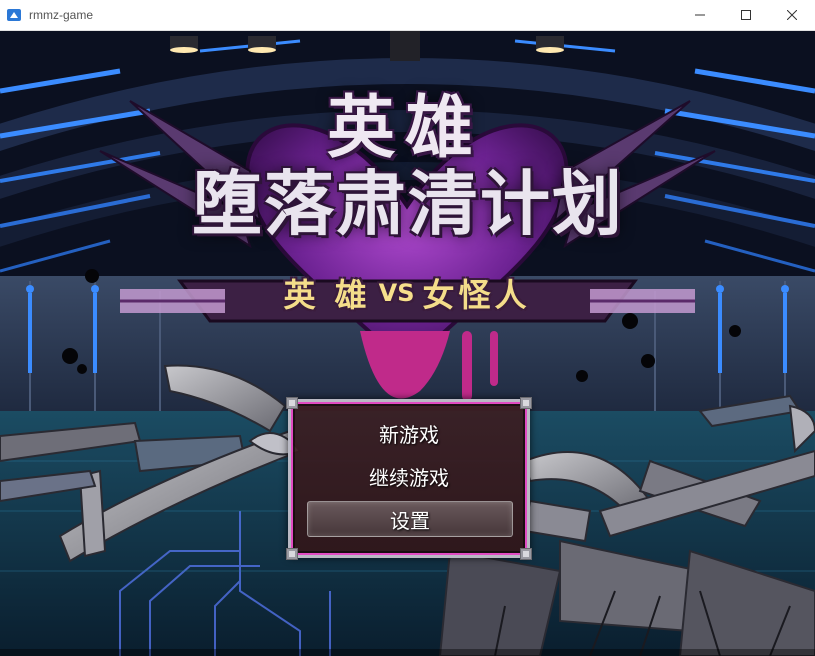 The image size is (815, 656). I want to click on options-option: 设置, so click(410, 519).